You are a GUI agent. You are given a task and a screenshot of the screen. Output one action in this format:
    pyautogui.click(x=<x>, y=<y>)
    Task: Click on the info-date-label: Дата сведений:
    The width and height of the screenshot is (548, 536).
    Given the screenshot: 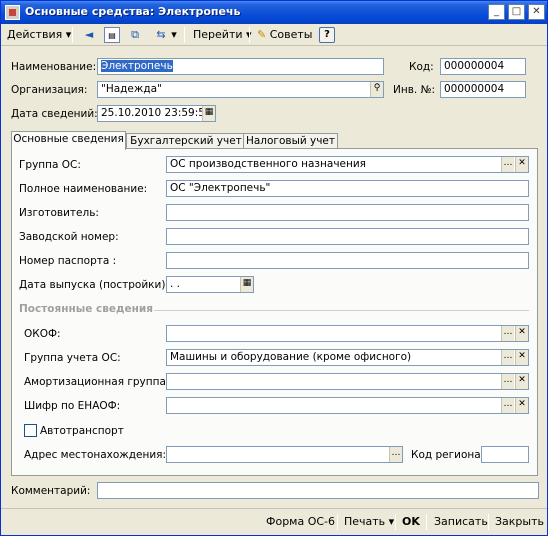 What is the action you would take?
    pyautogui.click(x=54, y=114)
    